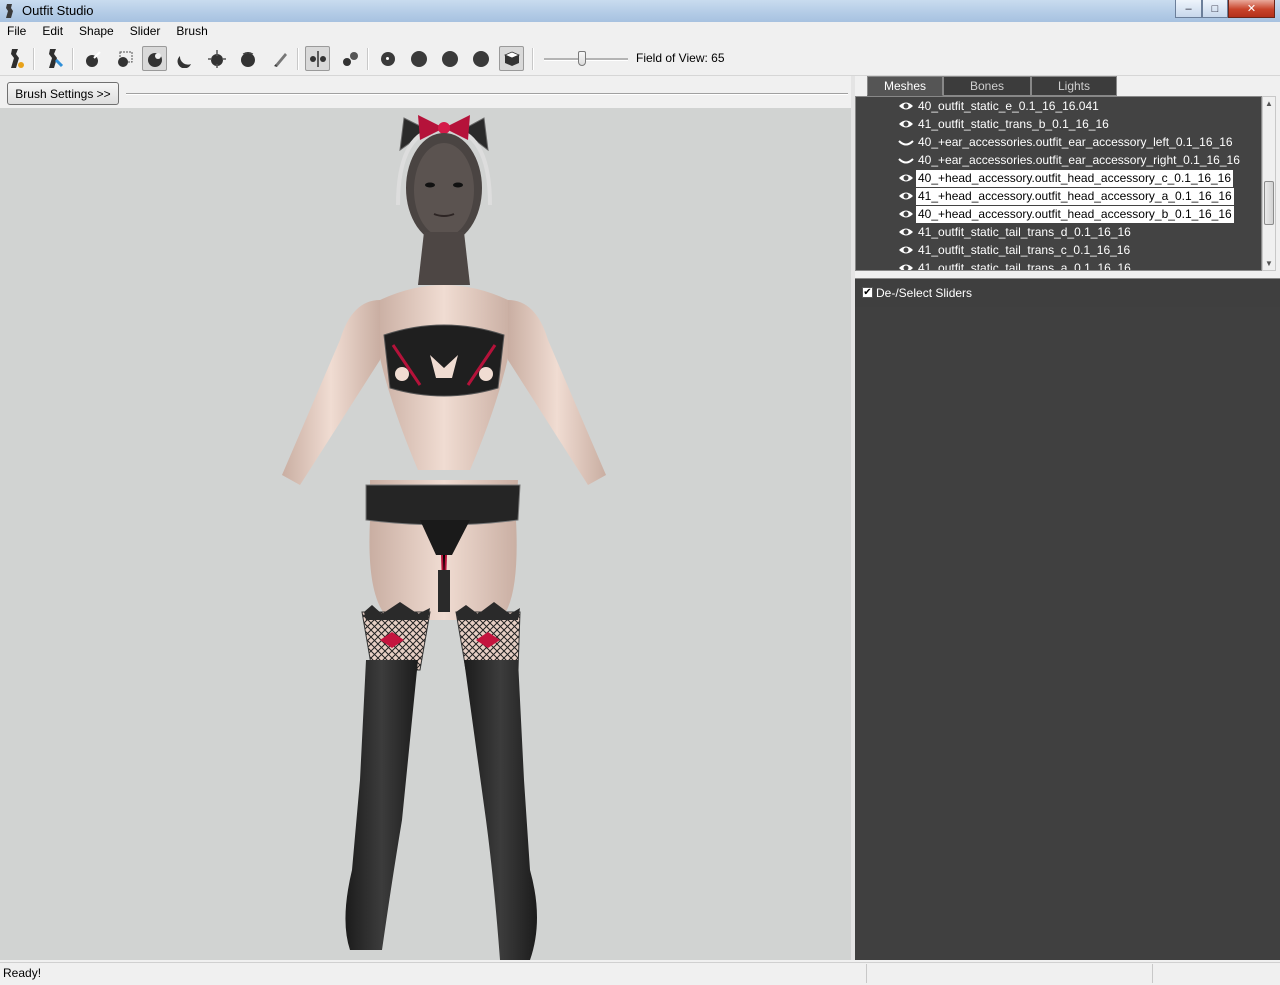 This screenshot has width=1280, height=985. Describe the element at coordinates (17, 31) in the screenshot. I see `menu-file: File` at that location.